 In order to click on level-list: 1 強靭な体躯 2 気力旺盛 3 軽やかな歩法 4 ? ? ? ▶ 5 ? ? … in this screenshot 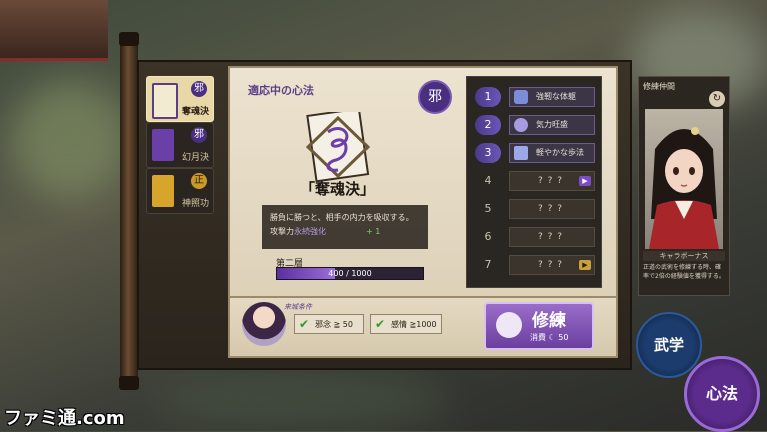, I will do `click(534, 182)`.